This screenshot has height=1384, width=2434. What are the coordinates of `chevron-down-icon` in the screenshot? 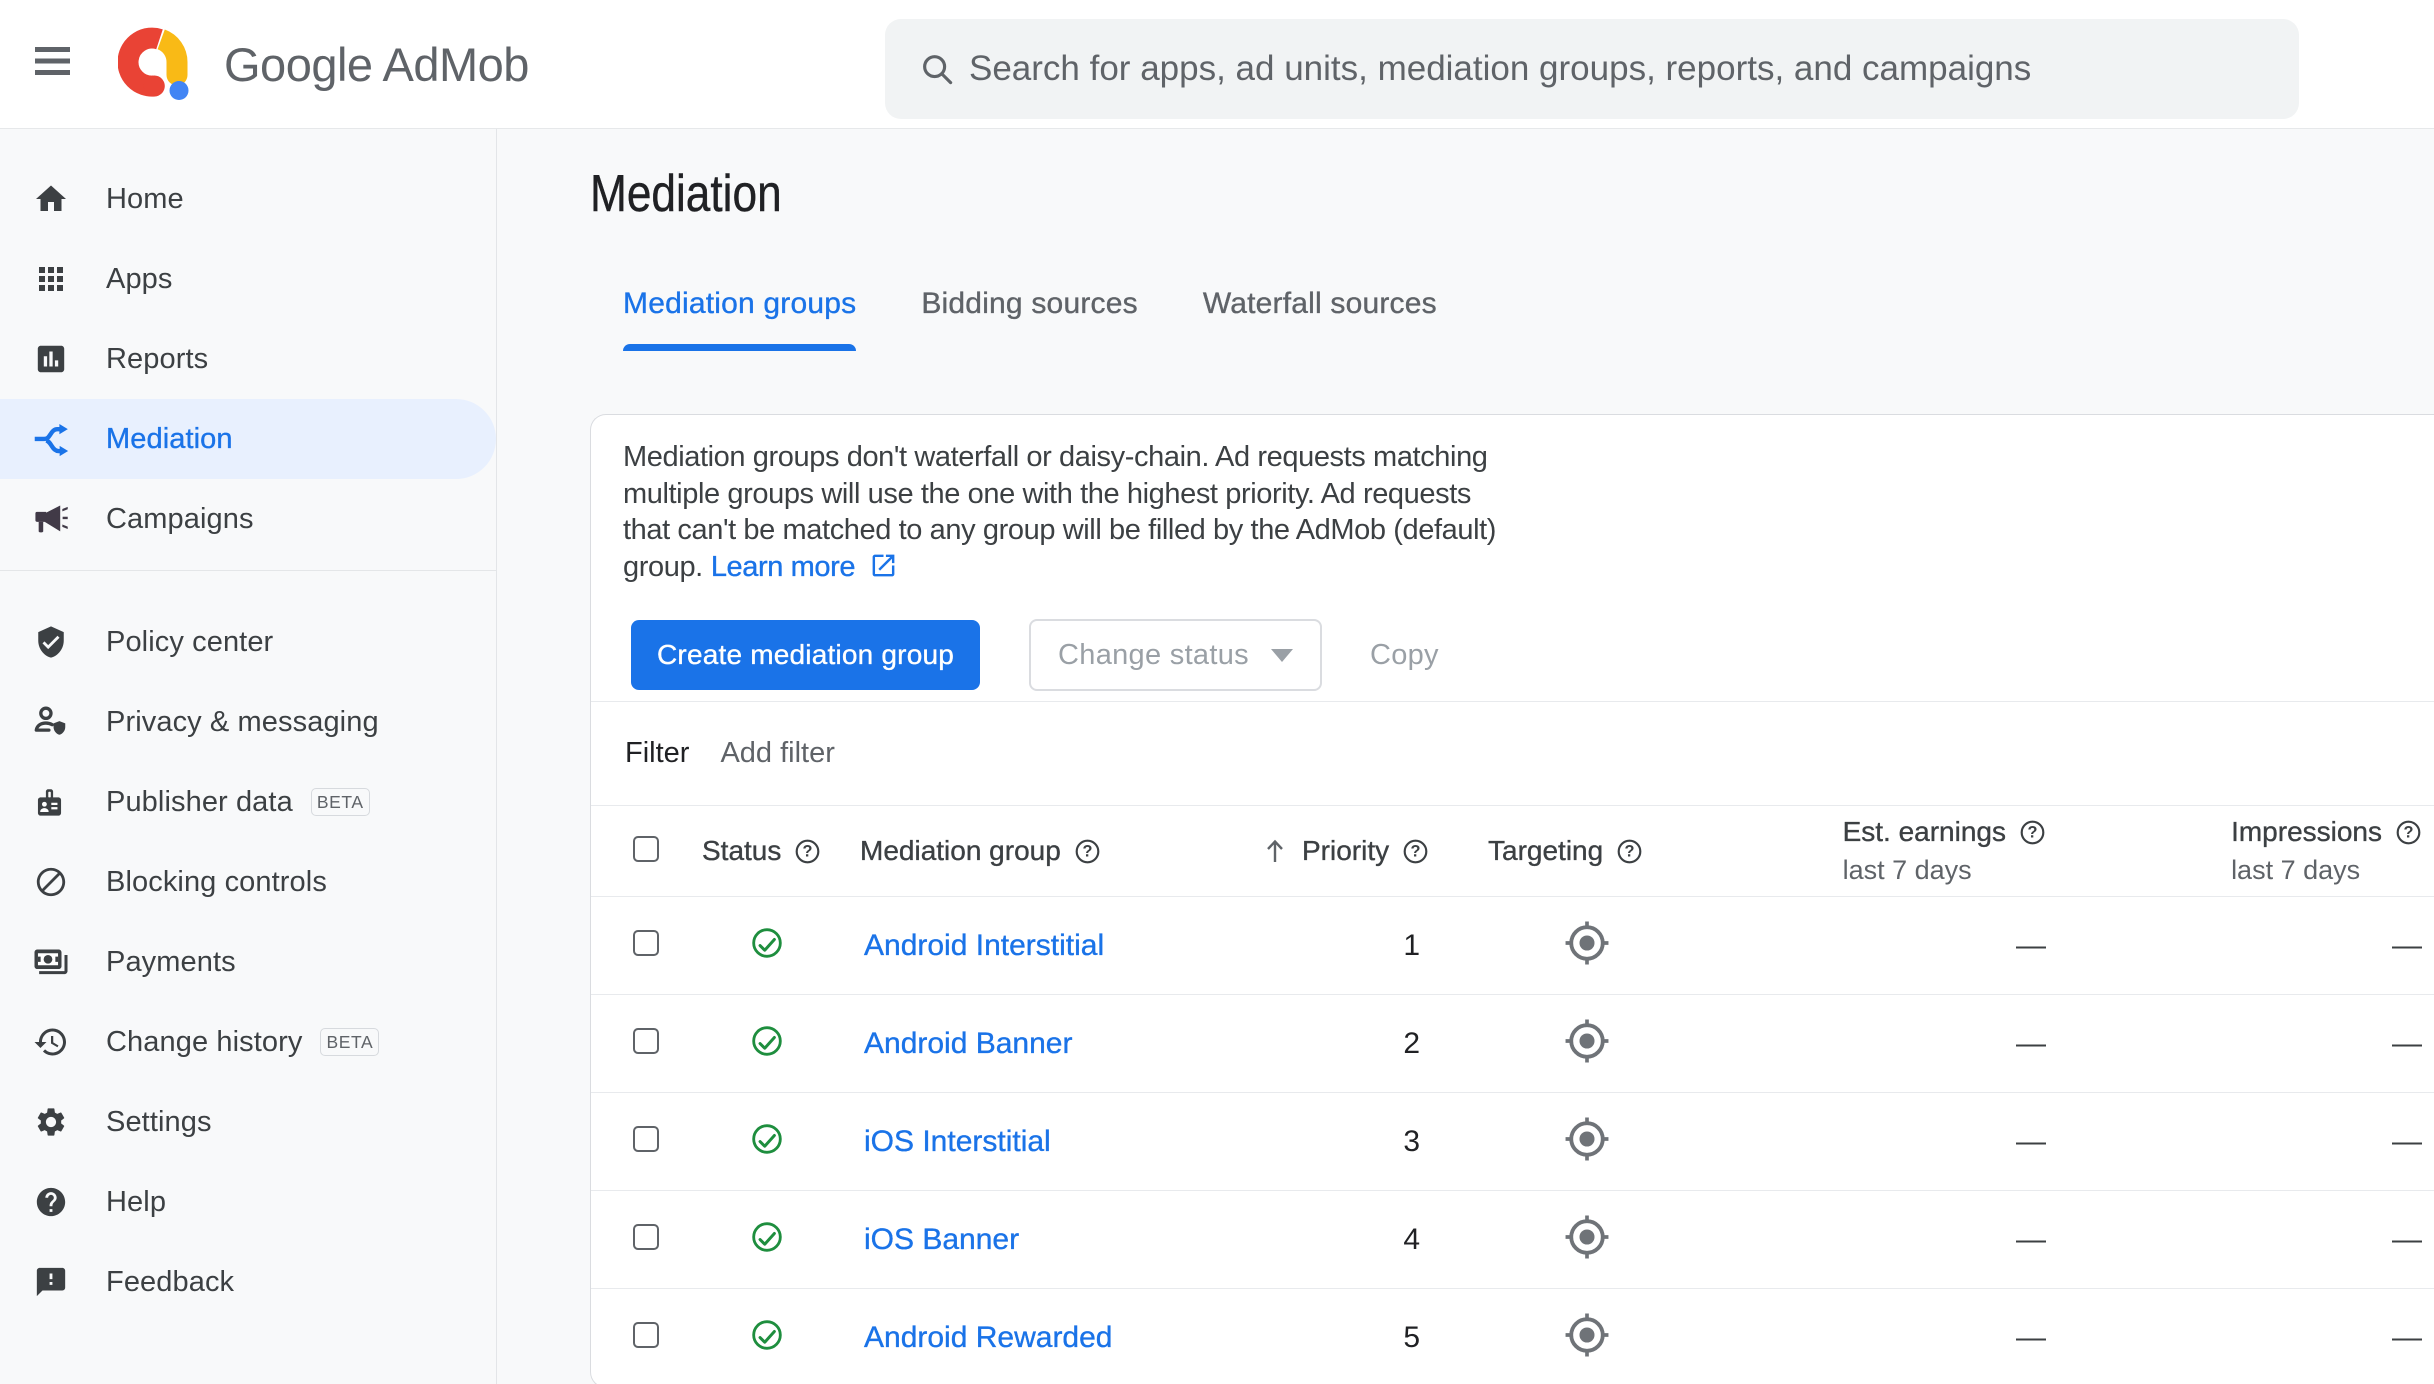 It's located at (1281, 655).